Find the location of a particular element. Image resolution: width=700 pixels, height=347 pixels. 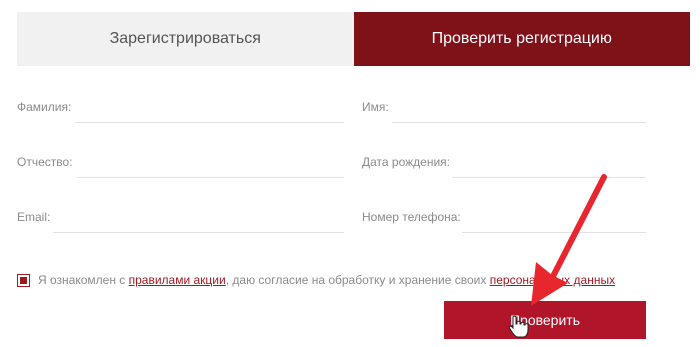

last-name-field: Фамилия: is located at coordinates (181, 111).